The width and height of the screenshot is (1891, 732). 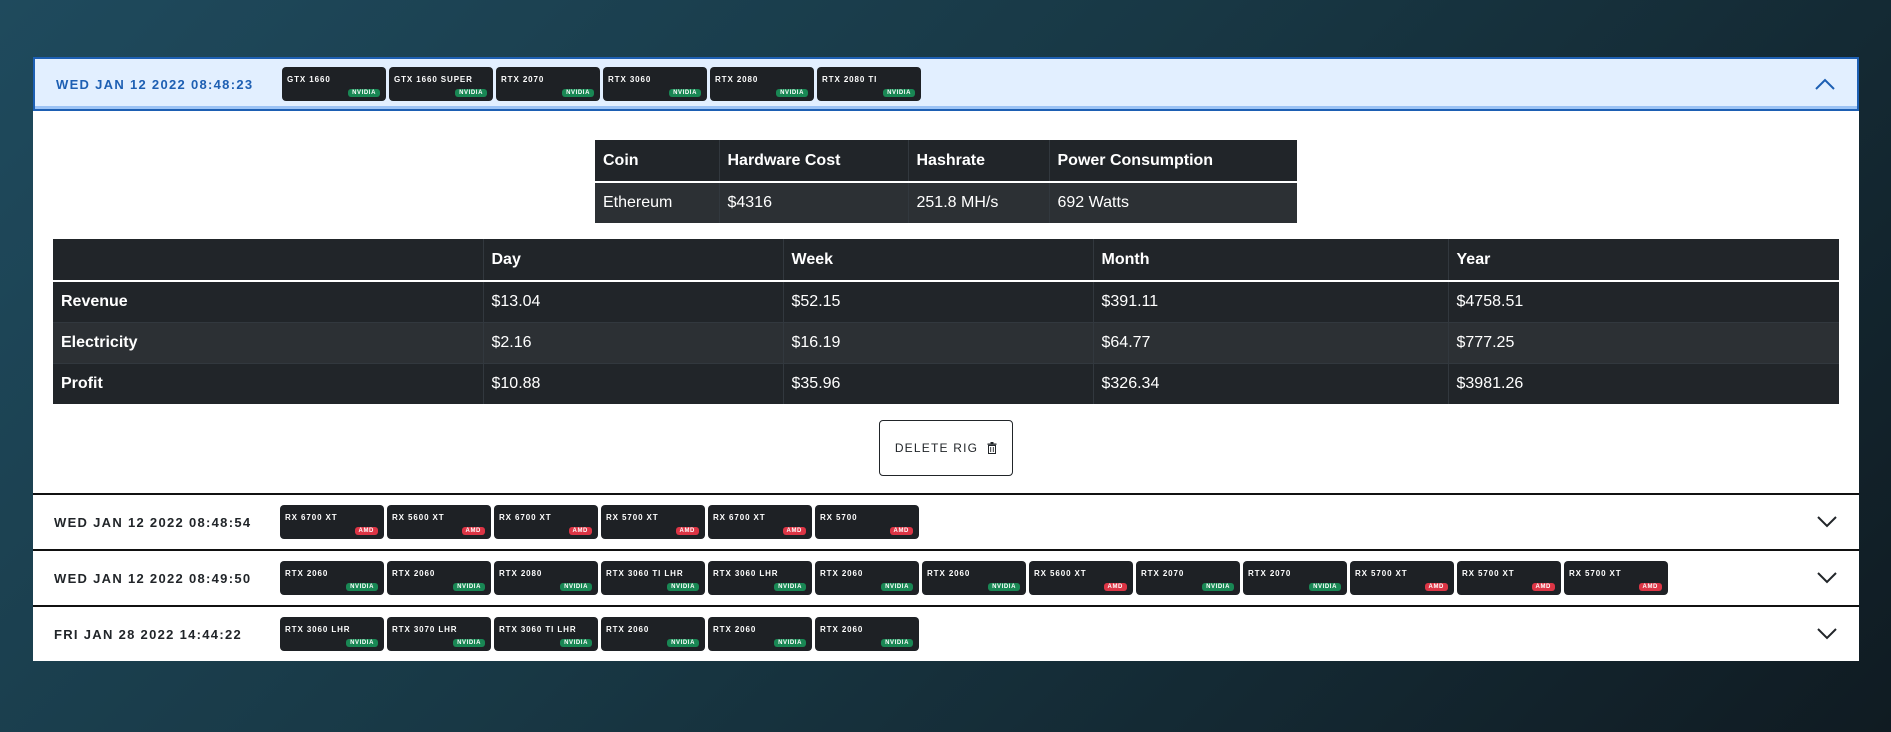 I want to click on gpu-chip: RX 5700 XT AMD, so click(x=1402, y=578).